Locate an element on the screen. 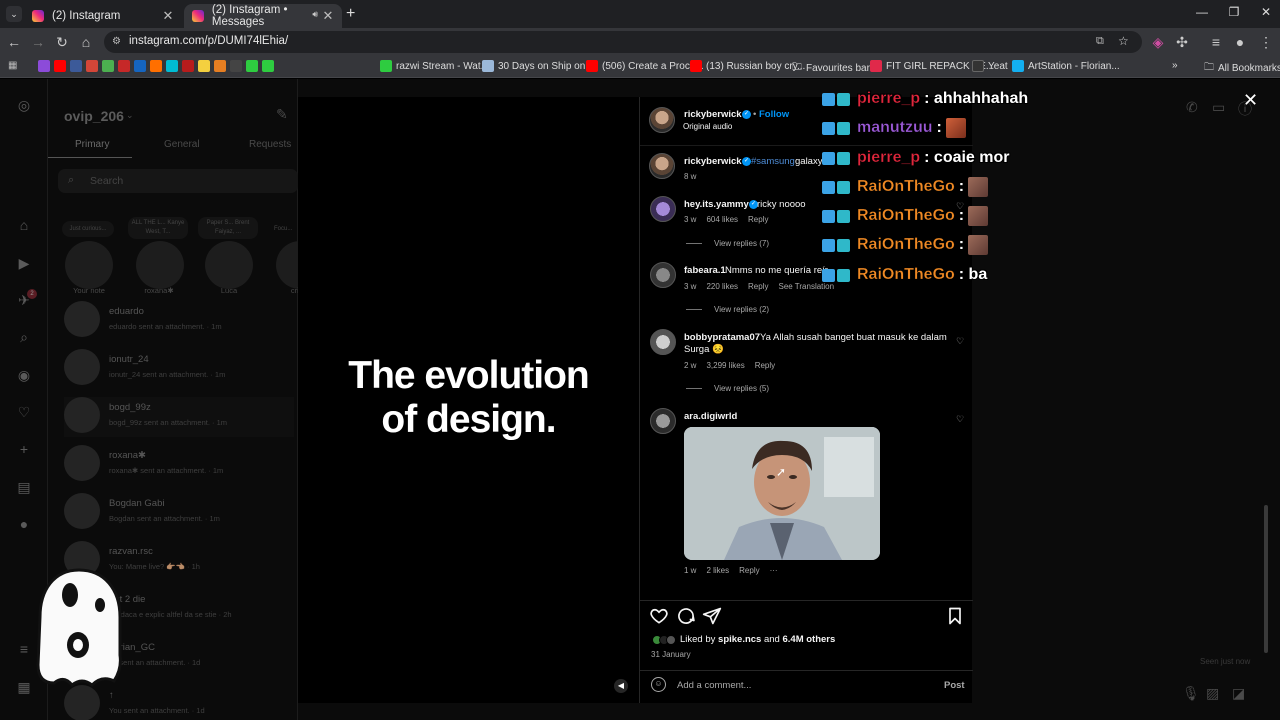 The image size is (1280, 720). comment-likes: 3,299 likes is located at coordinates (725, 365).